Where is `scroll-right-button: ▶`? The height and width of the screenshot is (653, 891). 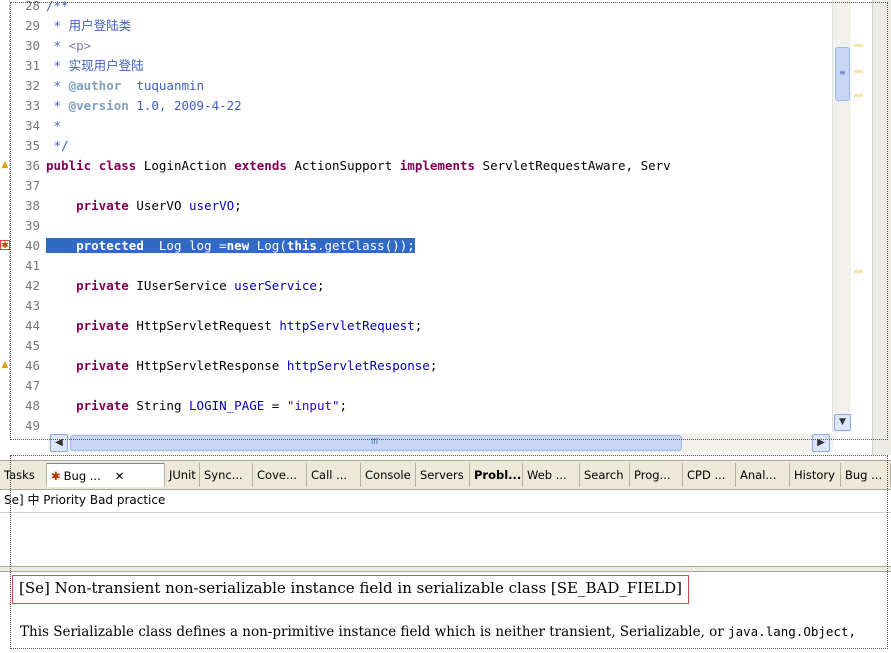 scroll-right-button: ▶ is located at coordinates (821, 443).